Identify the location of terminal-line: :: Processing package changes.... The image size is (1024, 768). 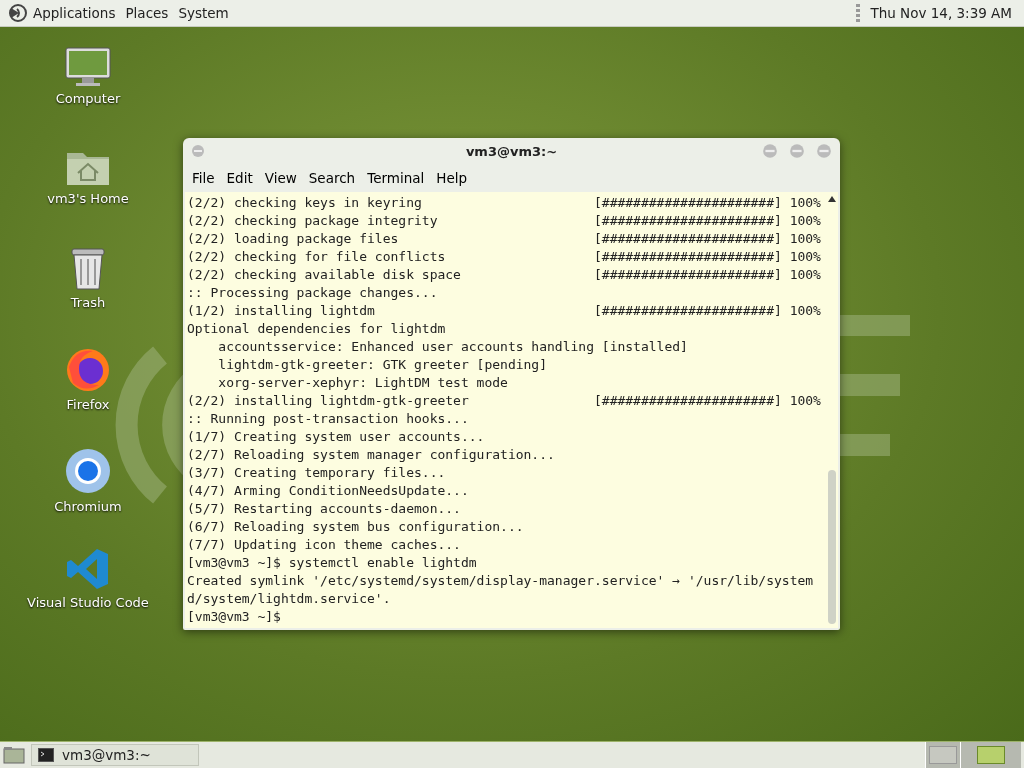
(312, 293).